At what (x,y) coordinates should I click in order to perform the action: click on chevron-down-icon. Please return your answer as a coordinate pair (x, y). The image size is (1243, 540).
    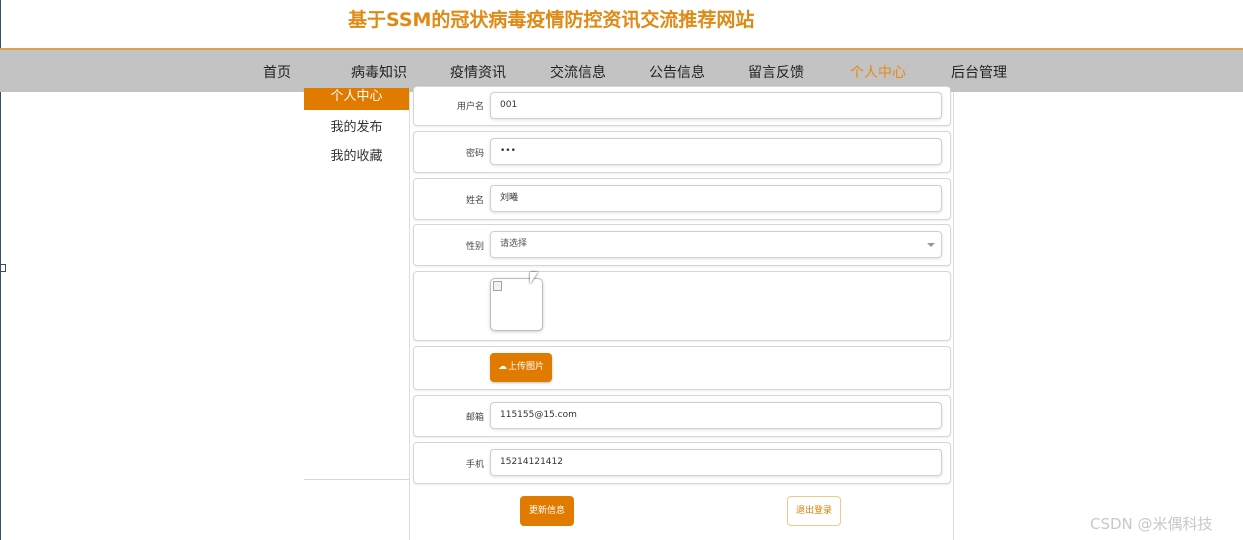
    Looking at the image, I should click on (931, 245).